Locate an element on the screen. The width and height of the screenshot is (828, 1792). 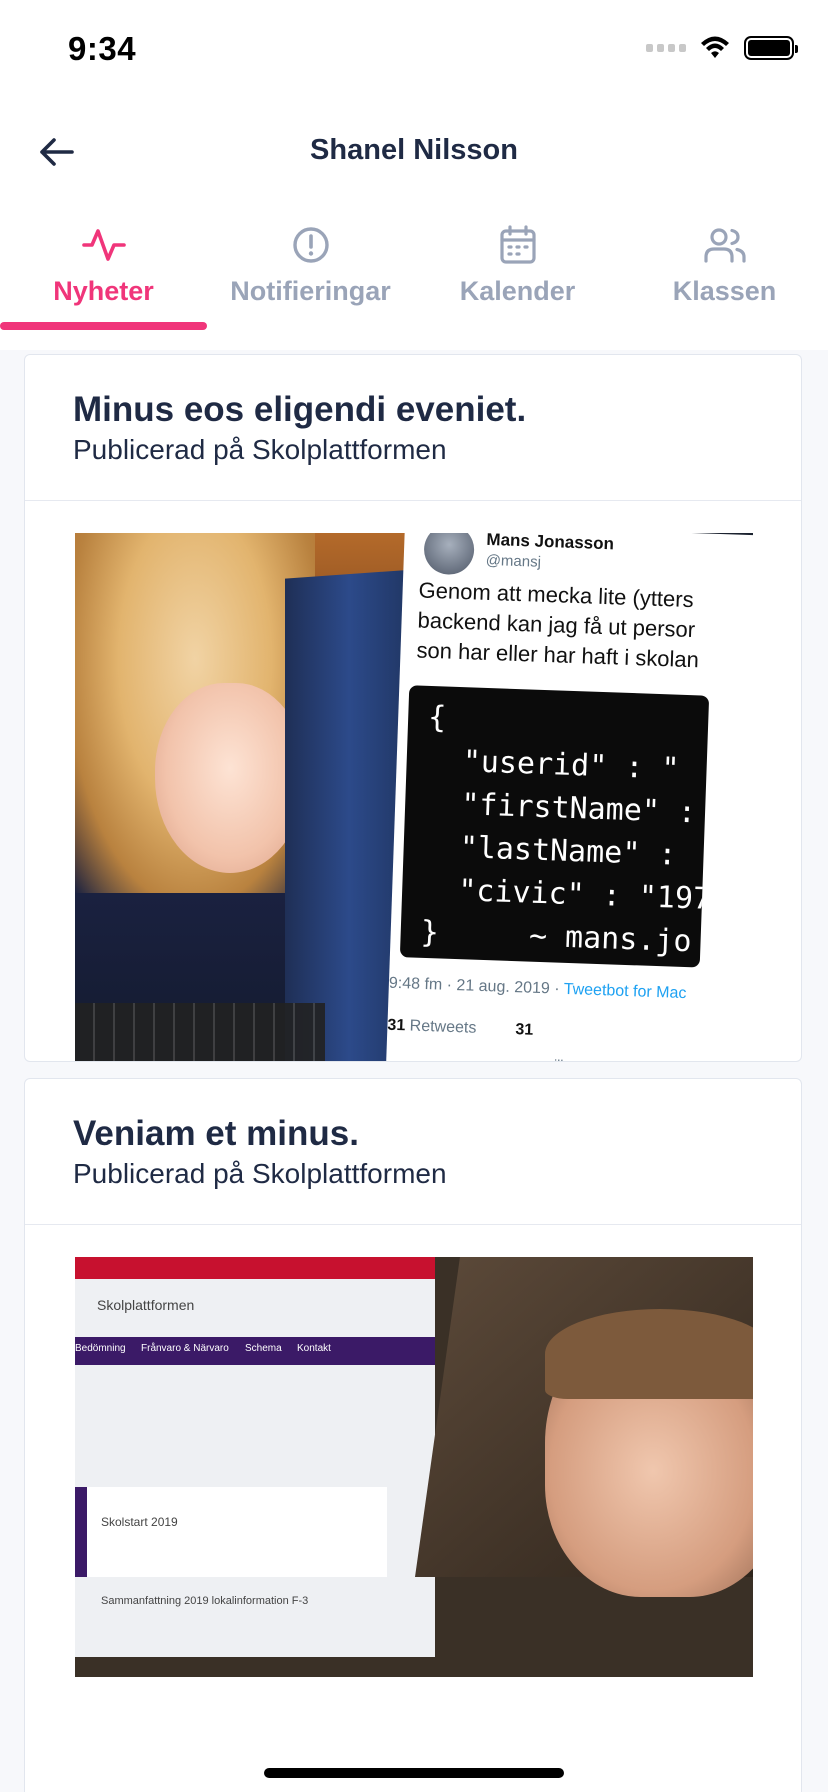
status-icons is located at coordinates (722, 48).